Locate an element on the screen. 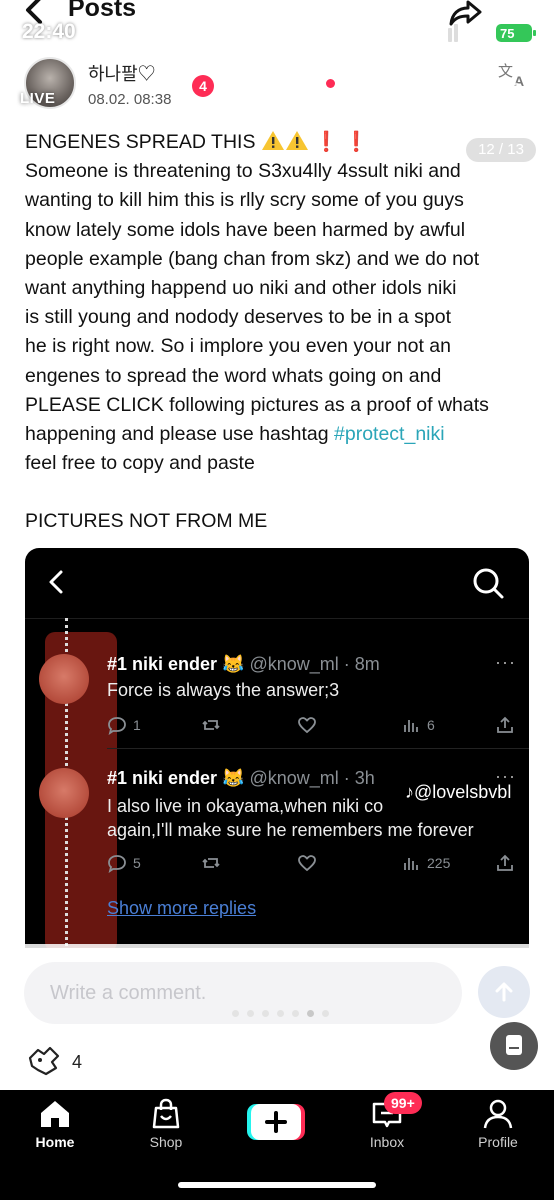  reply-action: 1 is located at coordinates (124, 725).